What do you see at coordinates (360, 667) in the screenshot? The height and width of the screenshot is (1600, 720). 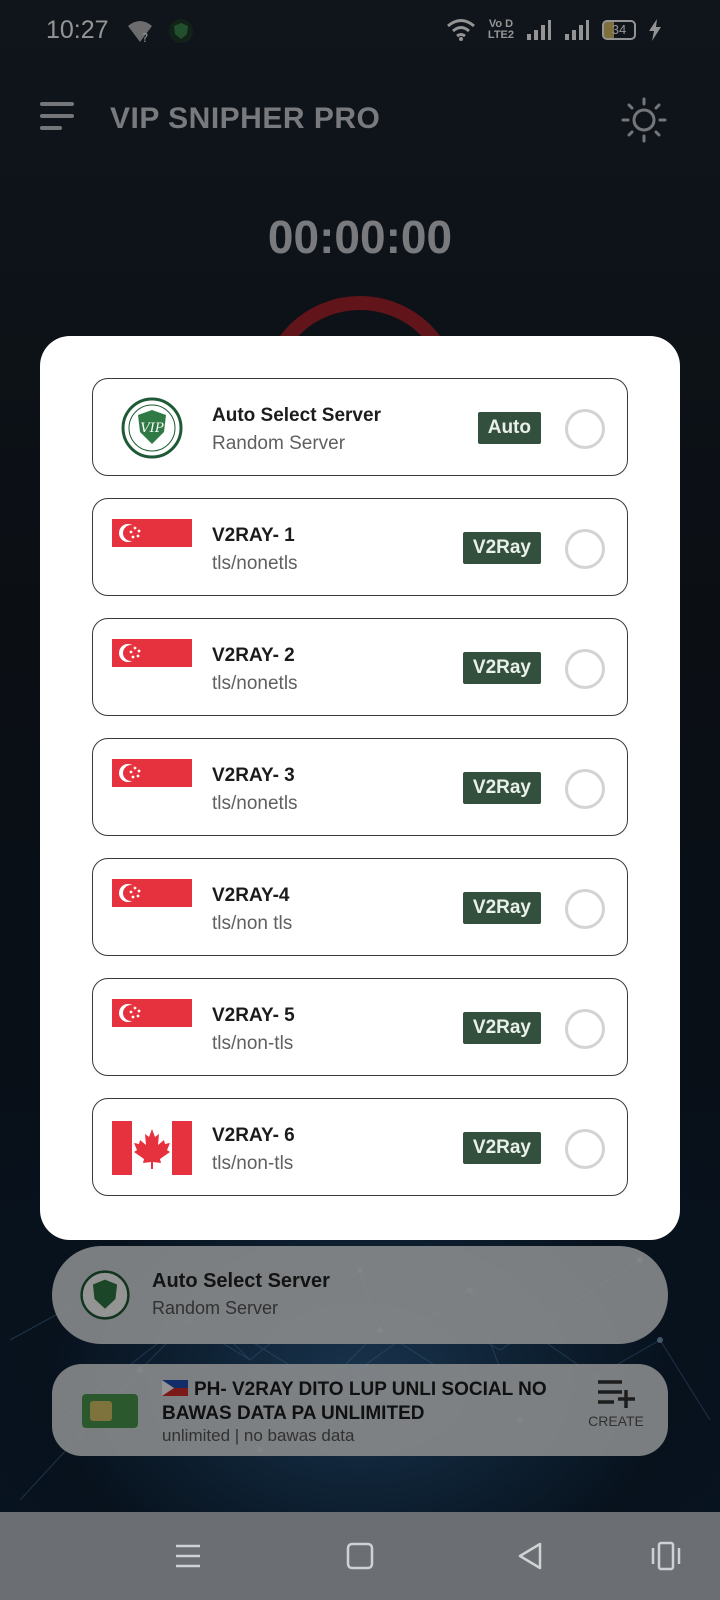 I see `server-item-v2ray-2: V2RAY- 2 tls/nonetls V2Ray` at bounding box center [360, 667].